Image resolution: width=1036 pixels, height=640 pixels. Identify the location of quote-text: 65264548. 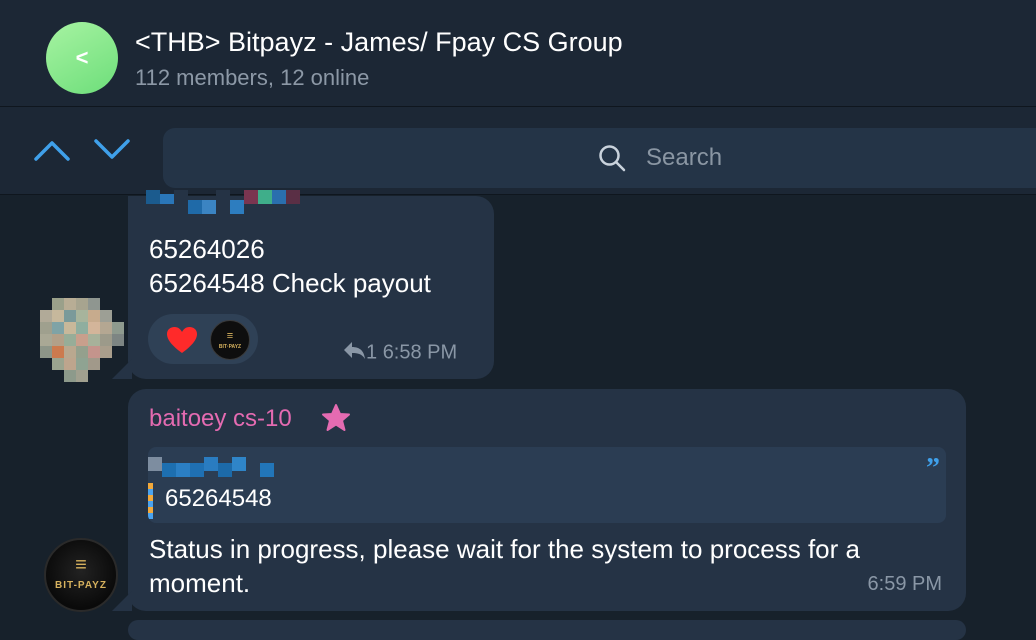
(218, 498).